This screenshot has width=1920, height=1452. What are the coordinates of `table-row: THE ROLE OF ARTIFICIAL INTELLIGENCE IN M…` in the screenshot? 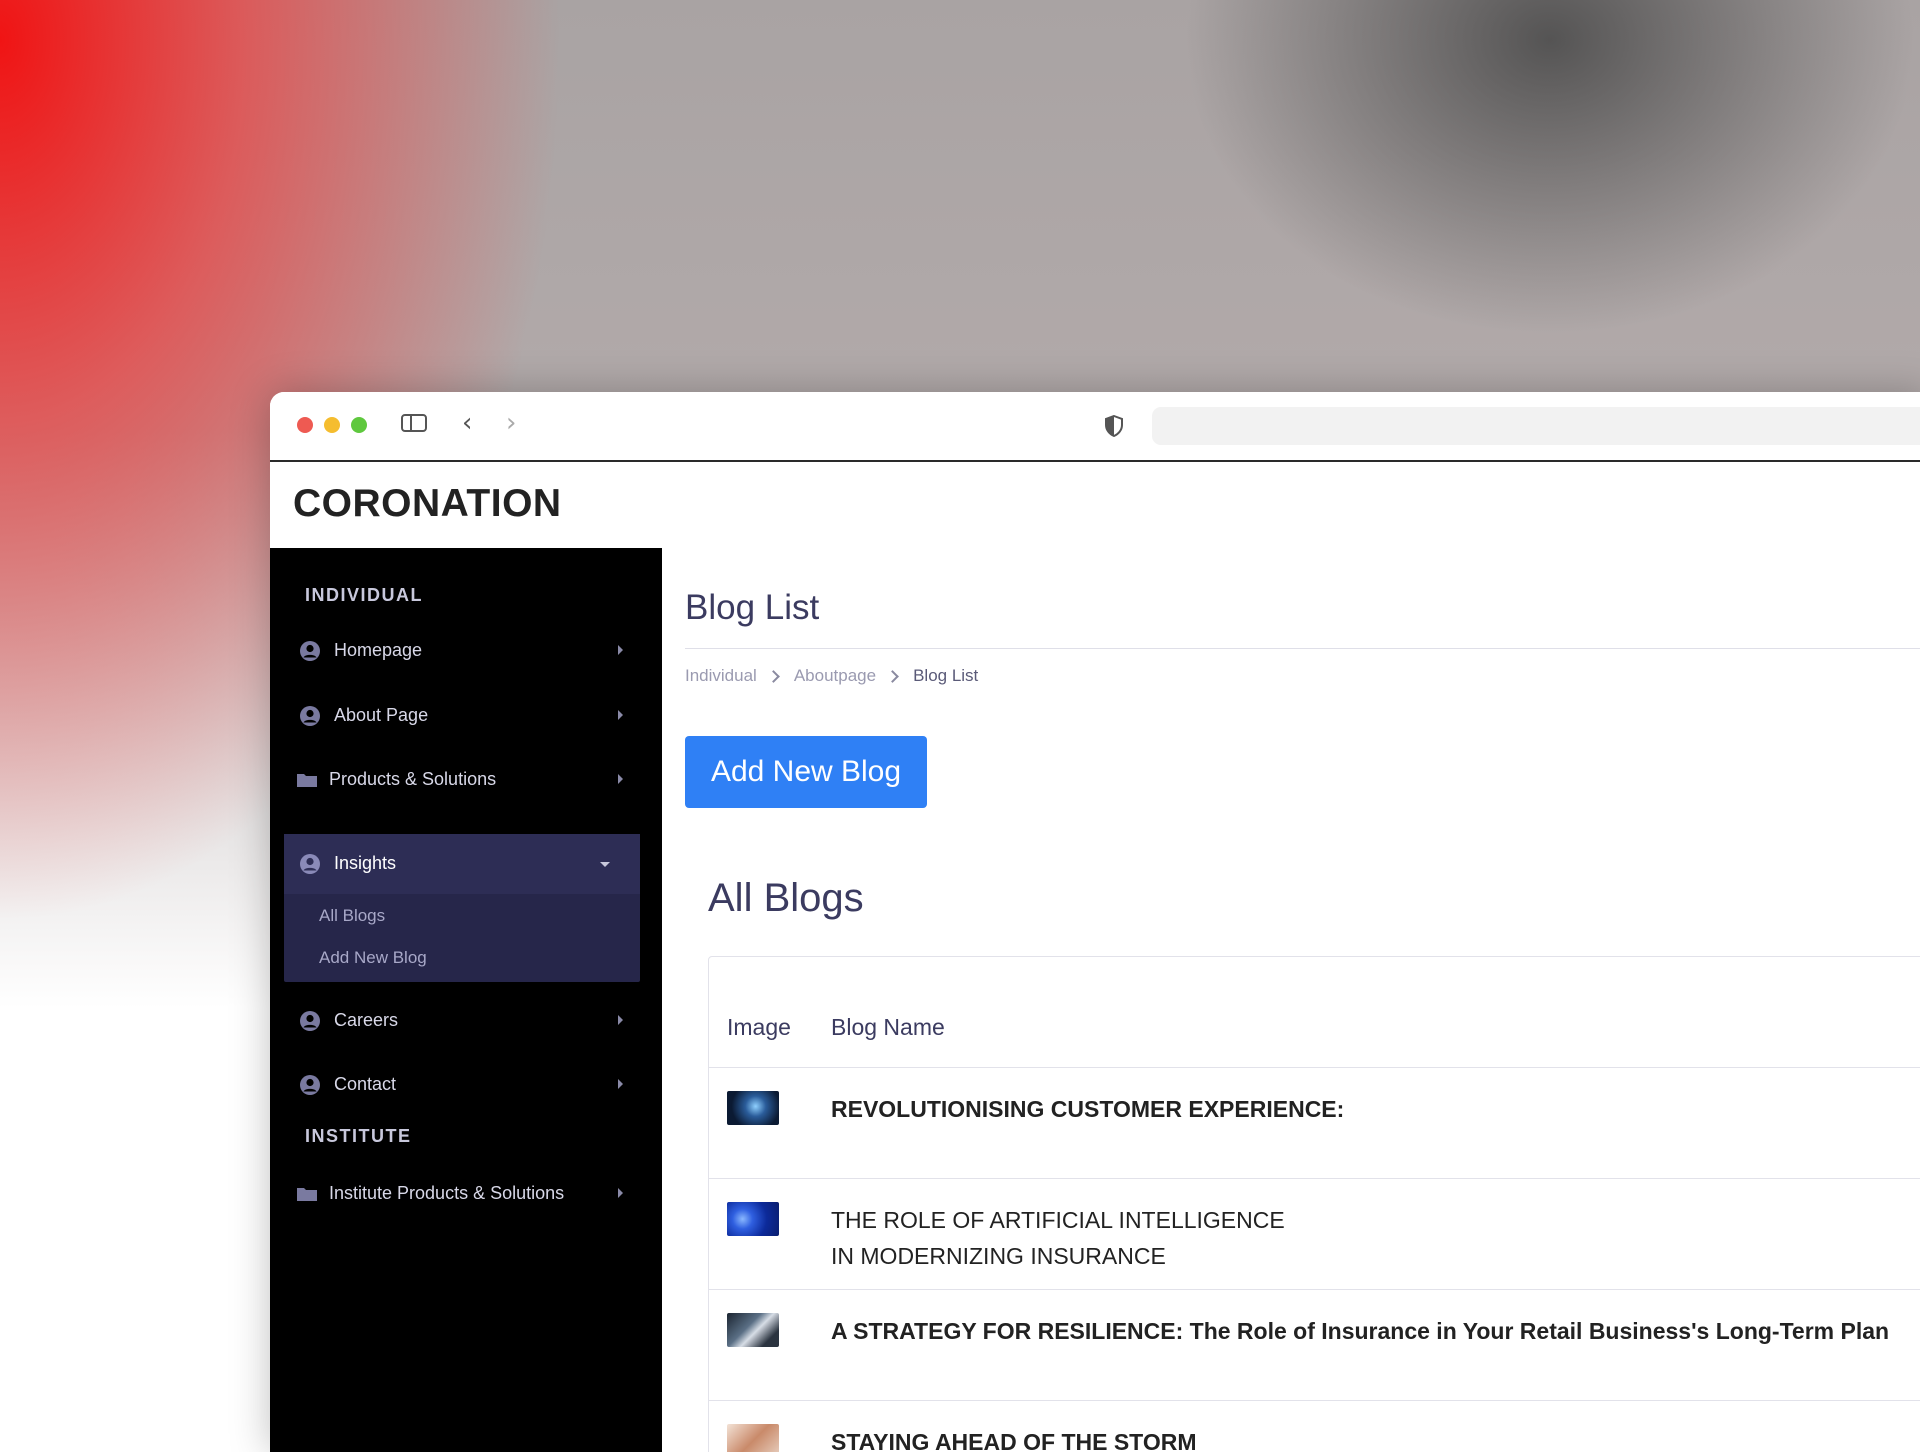 It's located at (1314, 1234).